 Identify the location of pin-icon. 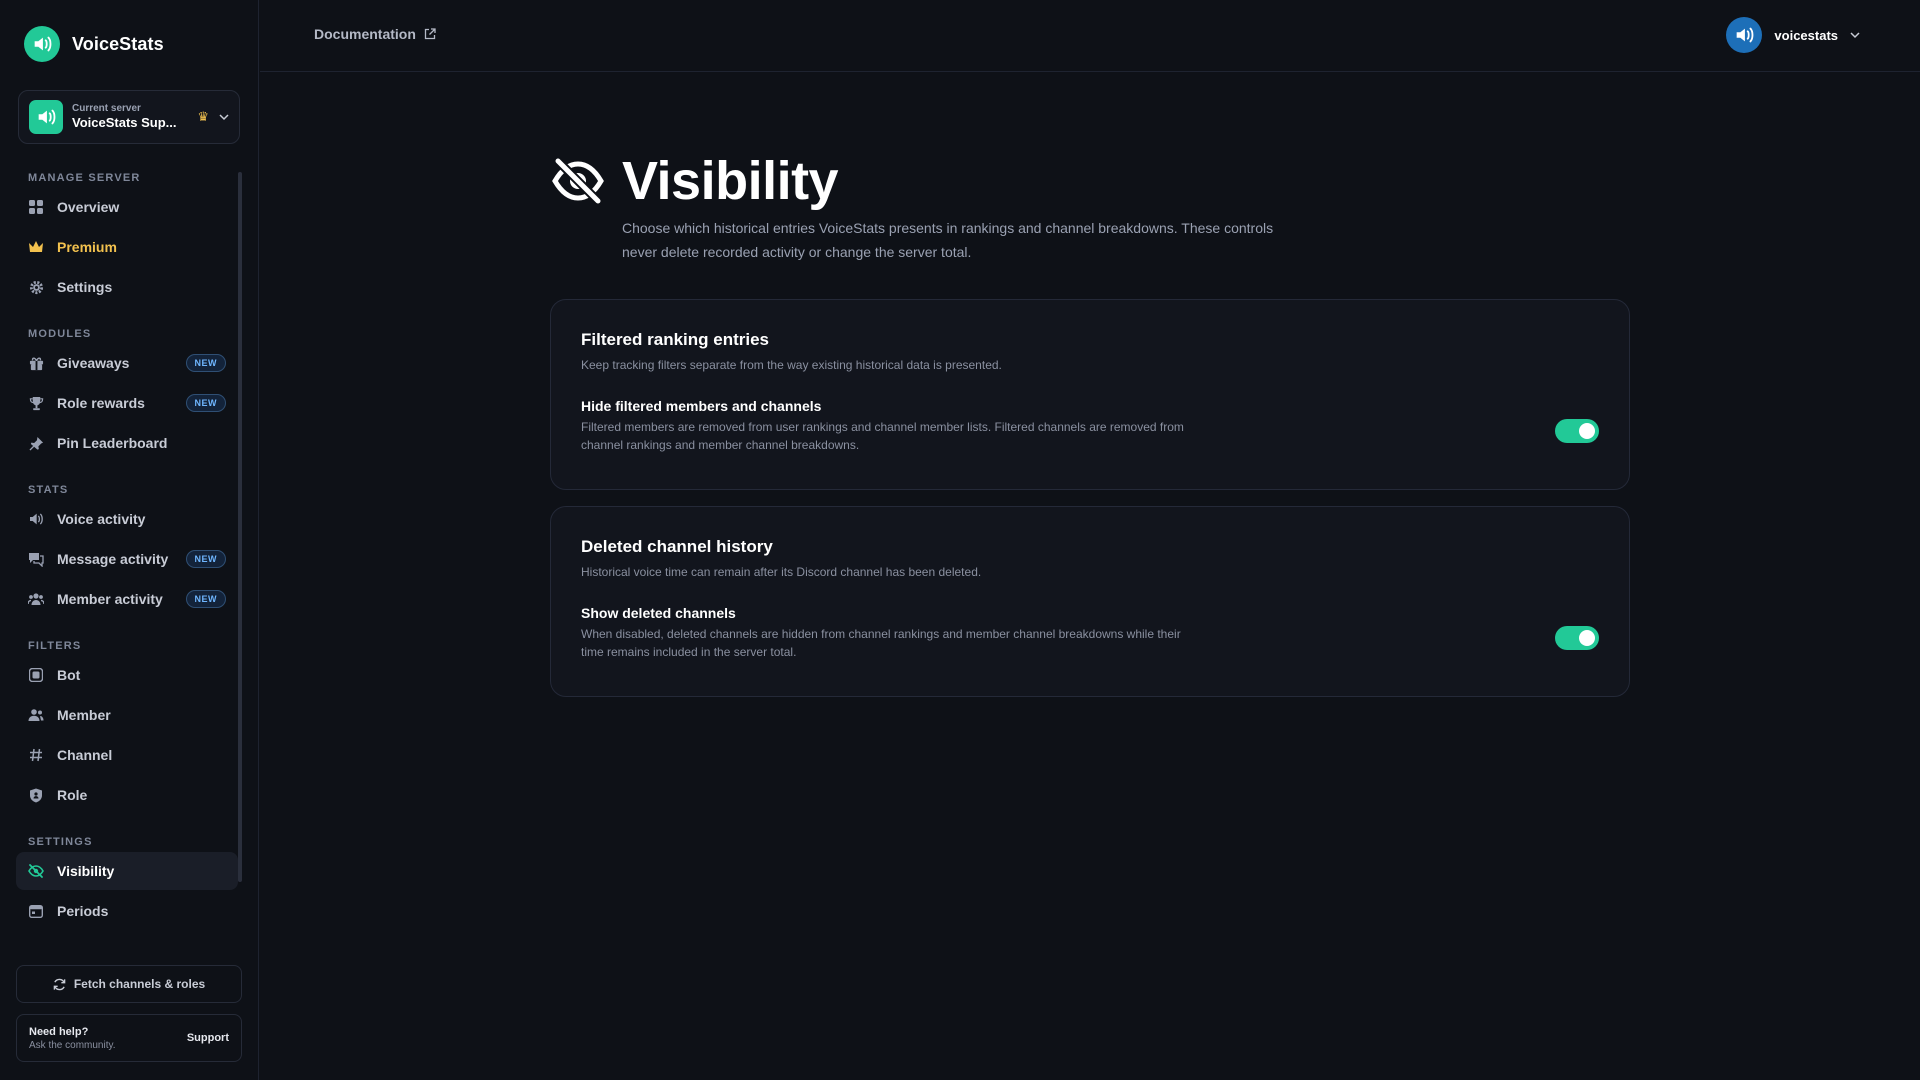
(36, 443).